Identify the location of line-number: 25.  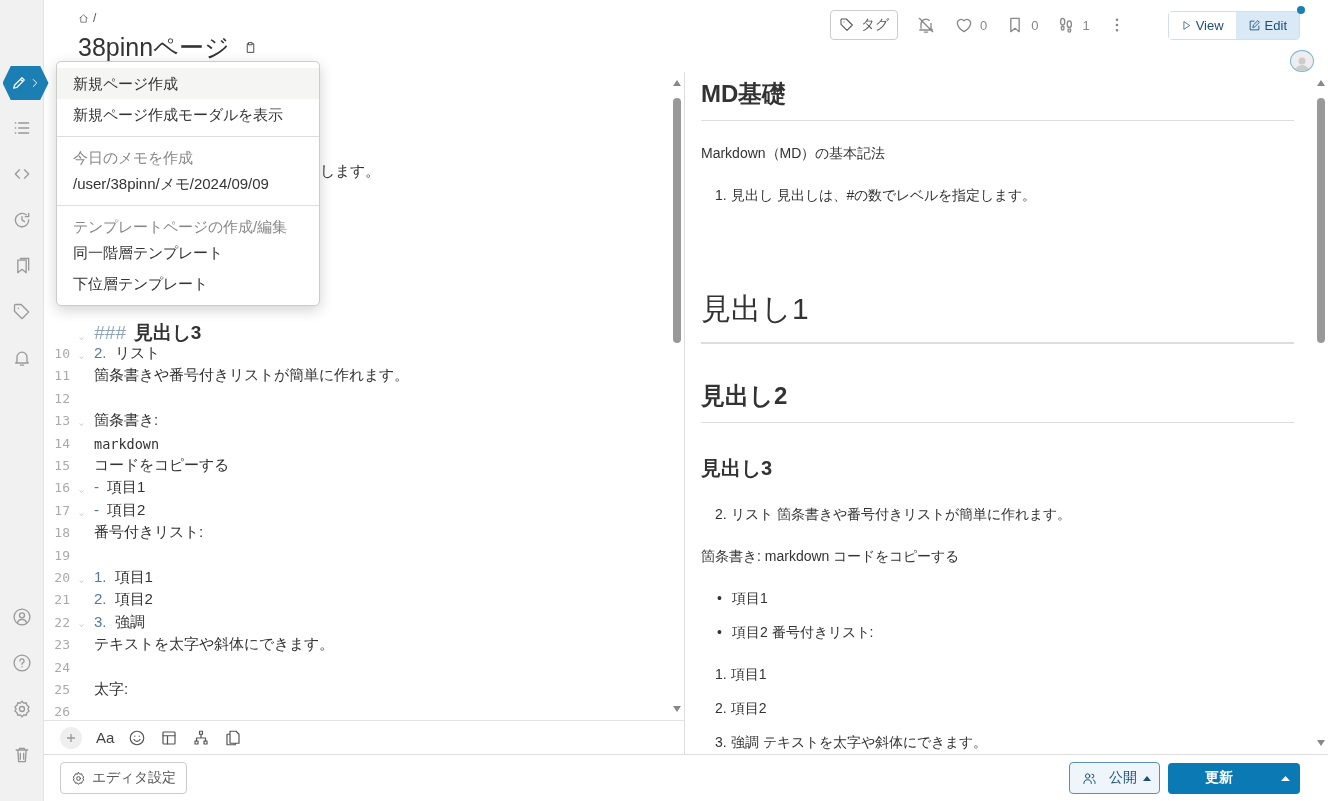
(61, 689).